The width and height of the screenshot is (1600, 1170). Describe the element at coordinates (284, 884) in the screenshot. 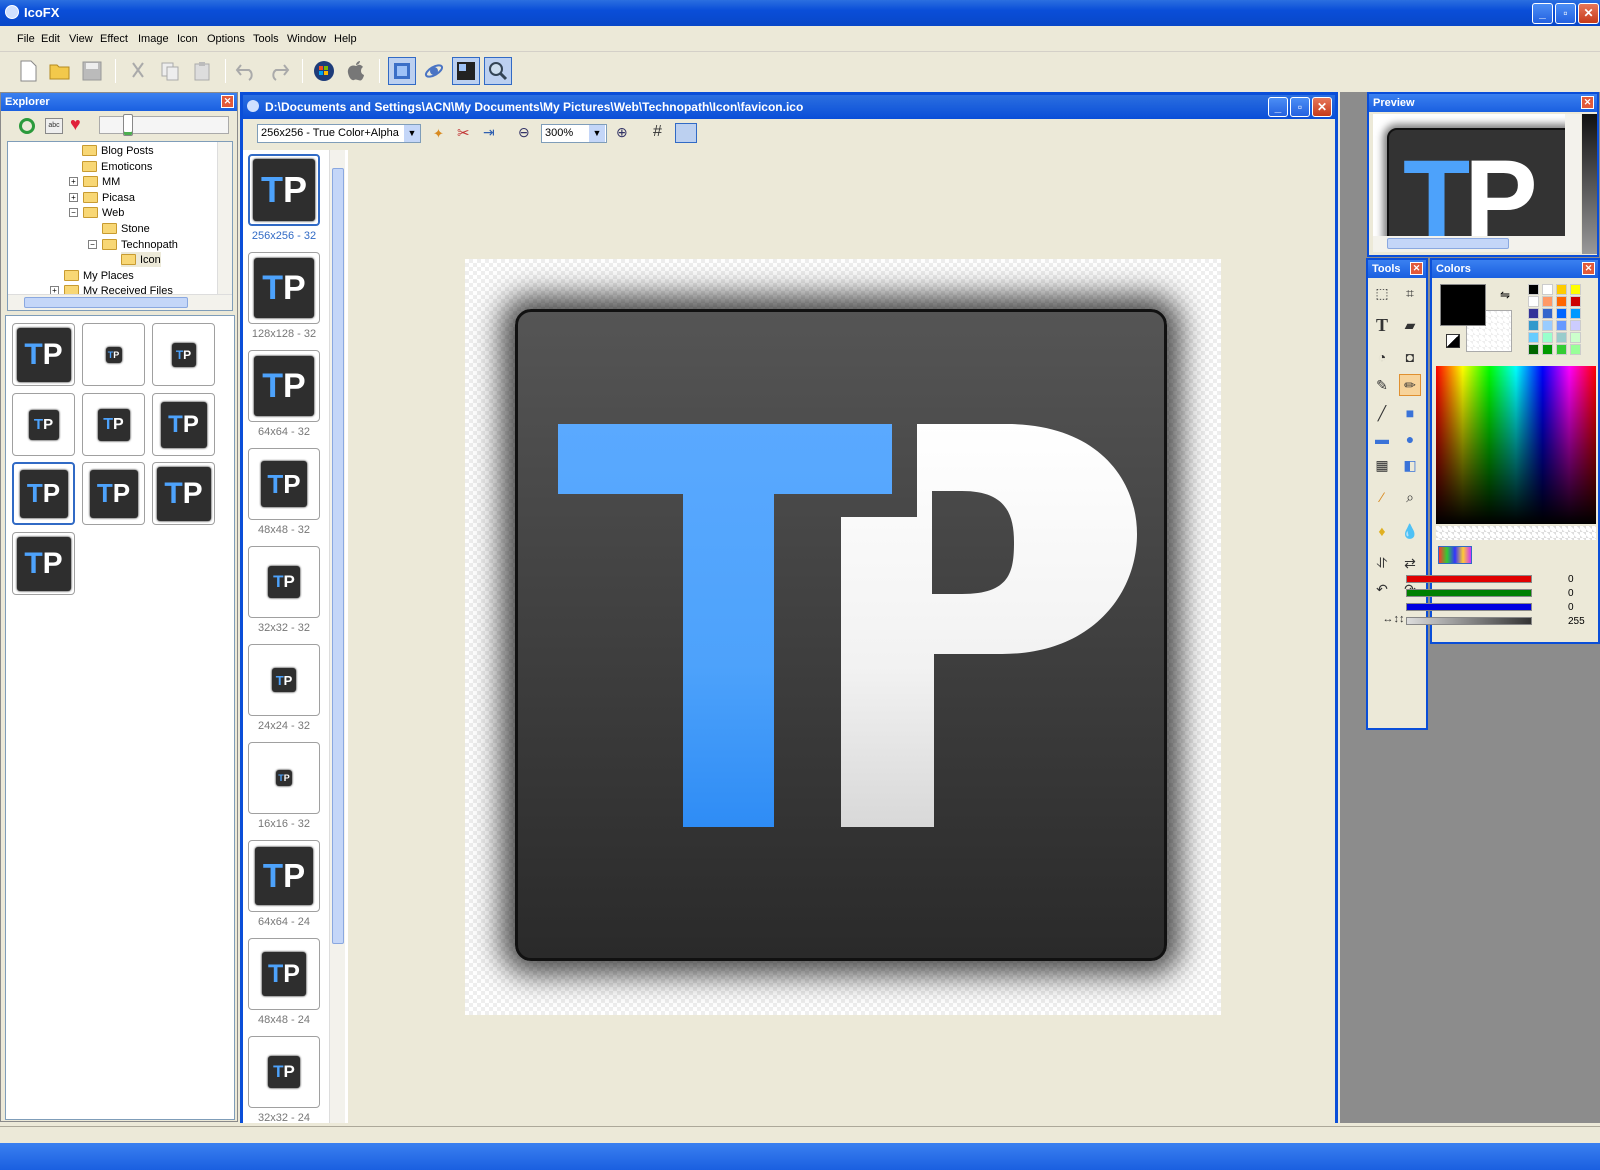

I see `format-item: TP 64x64 - 24` at that location.